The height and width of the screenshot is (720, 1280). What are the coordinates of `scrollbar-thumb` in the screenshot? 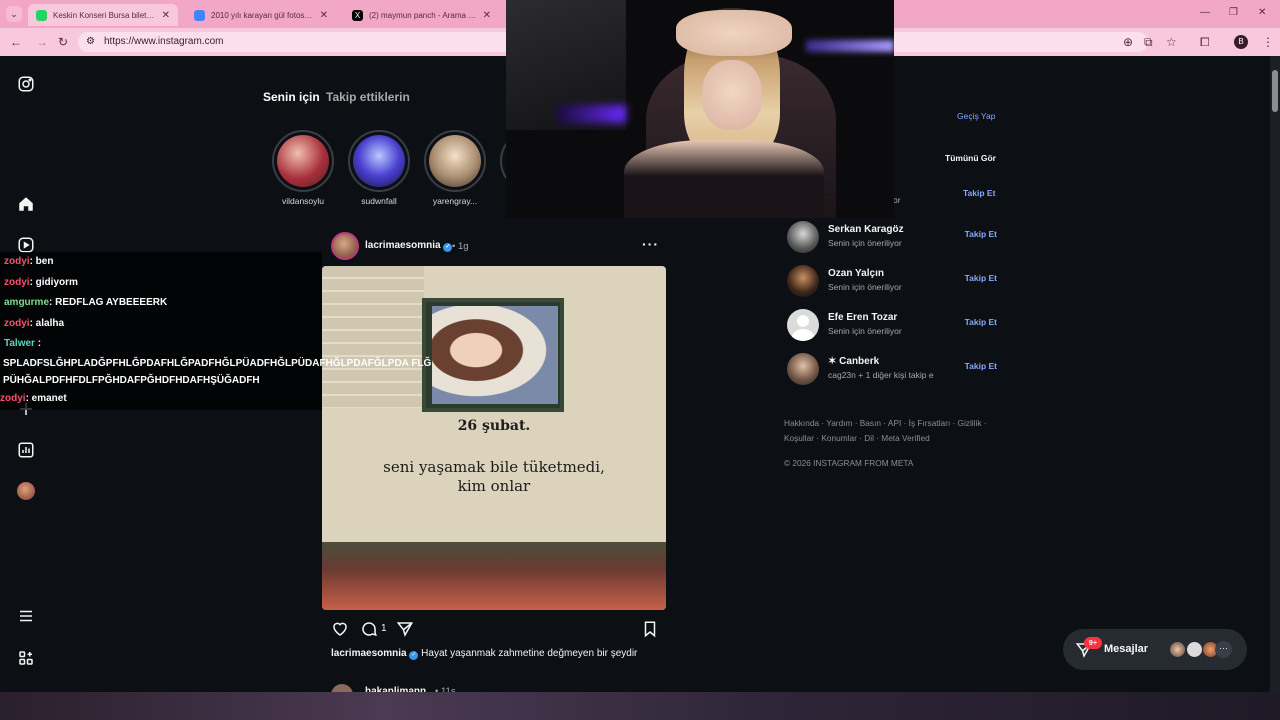 It's located at (1275, 91).